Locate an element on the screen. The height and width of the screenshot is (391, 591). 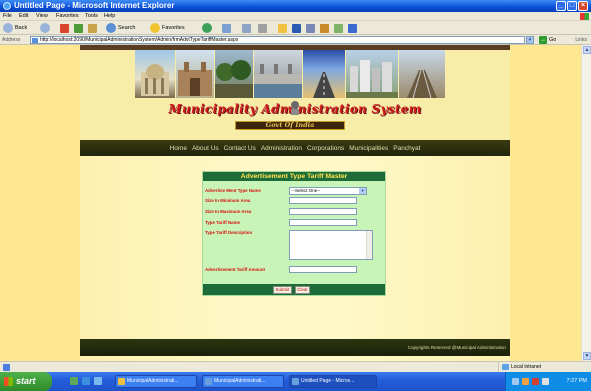
history-button is located at coordinates (227, 28).